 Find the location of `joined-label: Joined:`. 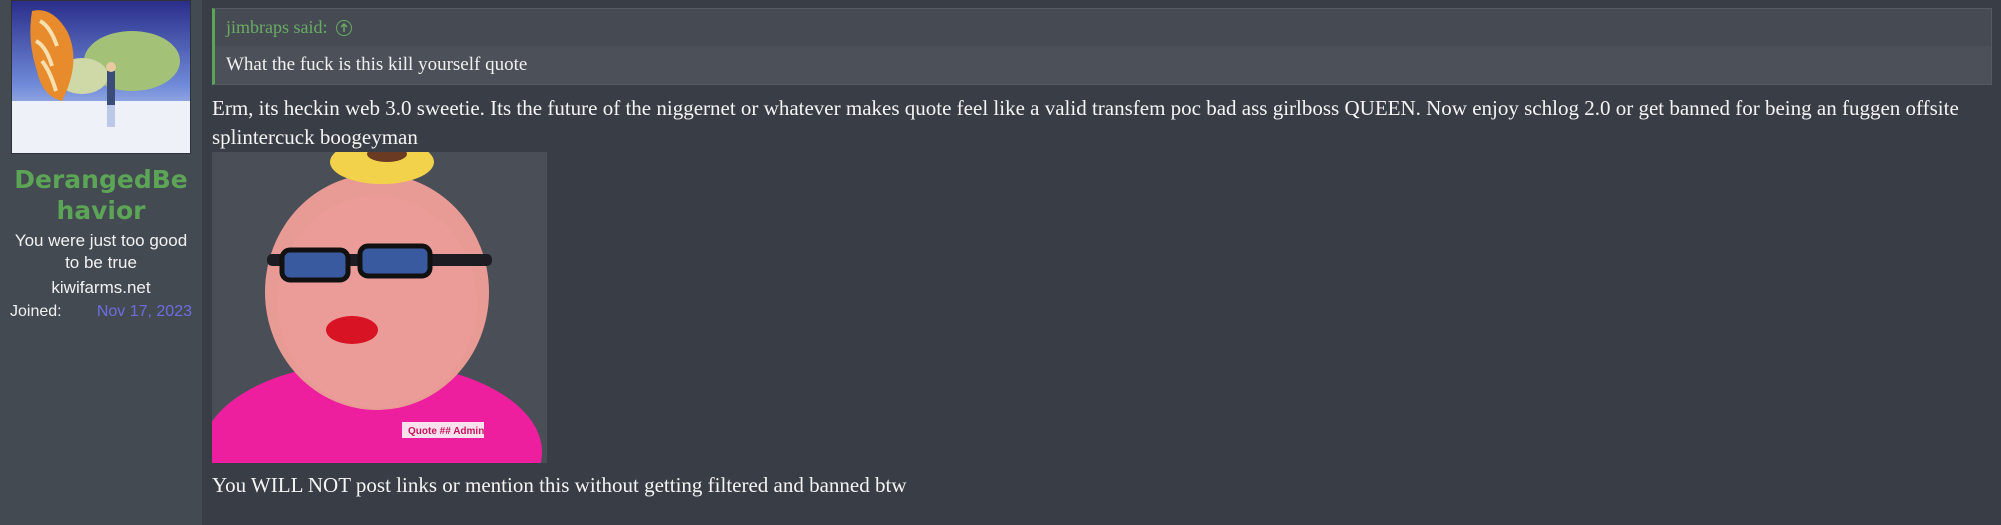

joined-label: Joined: is located at coordinates (36, 311).